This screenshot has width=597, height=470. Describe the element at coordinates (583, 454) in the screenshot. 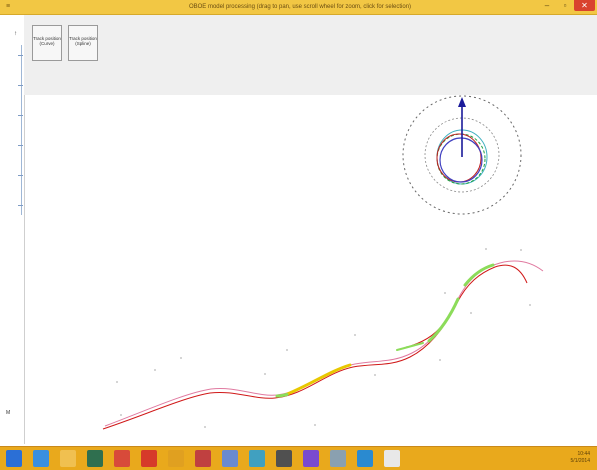

I see `clock-time: 10:44` at that location.